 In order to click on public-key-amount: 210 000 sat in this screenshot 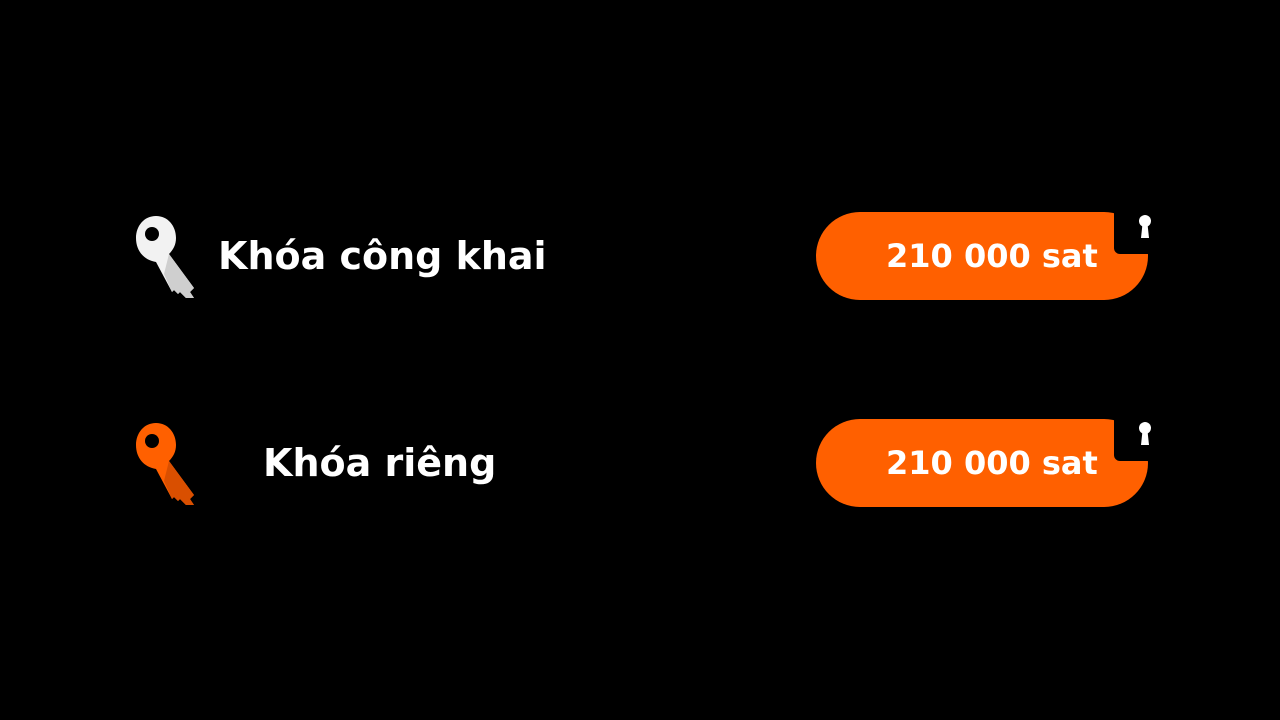, I will do `click(992, 256)`.